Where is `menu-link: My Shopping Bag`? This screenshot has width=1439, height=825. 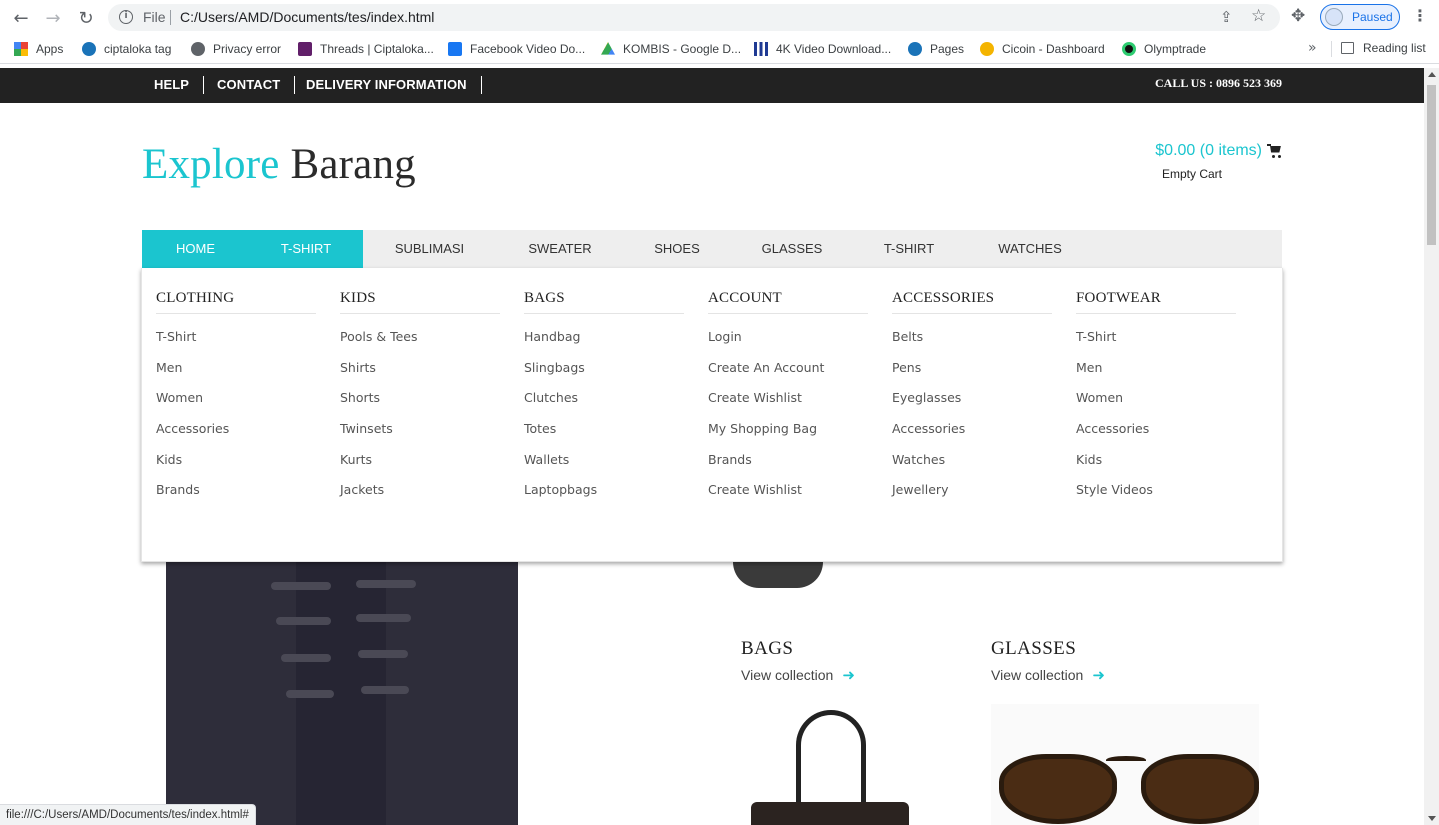 menu-link: My Shopping Bag is located at coordinates (788, 437).